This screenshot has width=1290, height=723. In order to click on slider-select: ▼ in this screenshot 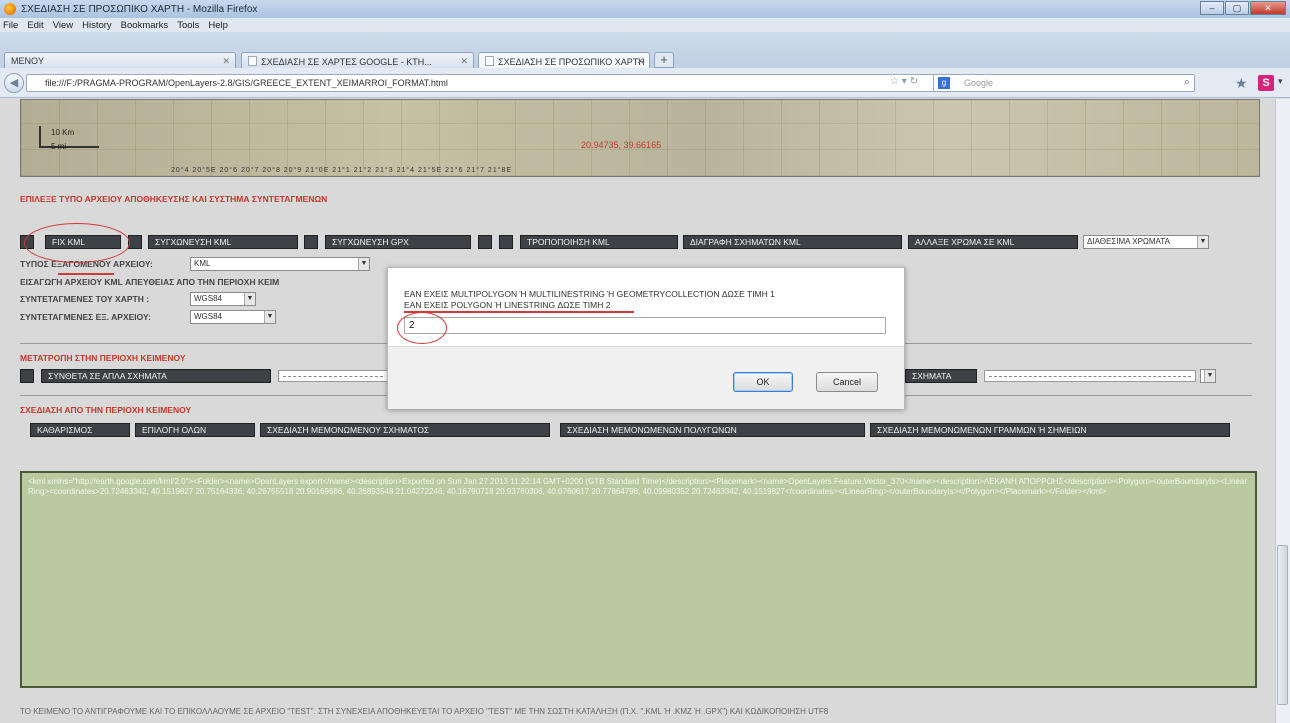, I will do `click(1208, 376)`.